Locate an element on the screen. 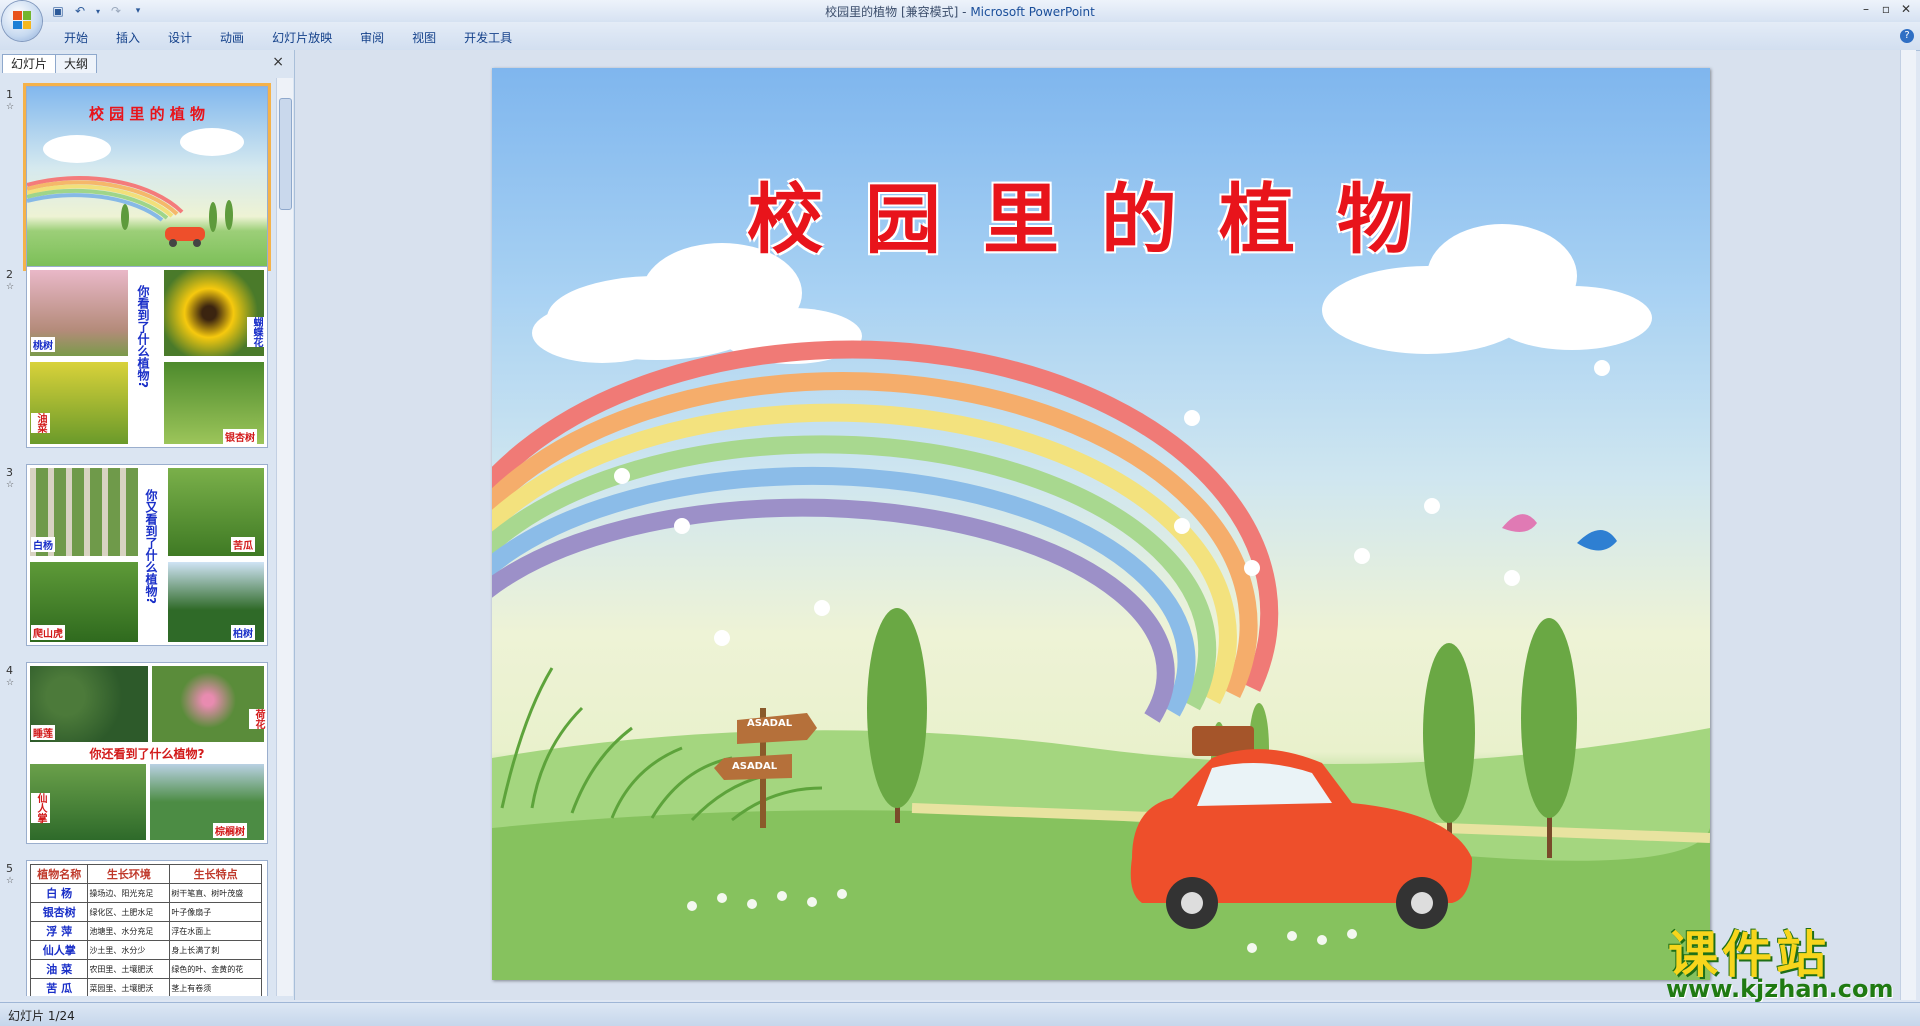  close-icon: ✕ is located at coordinates (1906, 9).